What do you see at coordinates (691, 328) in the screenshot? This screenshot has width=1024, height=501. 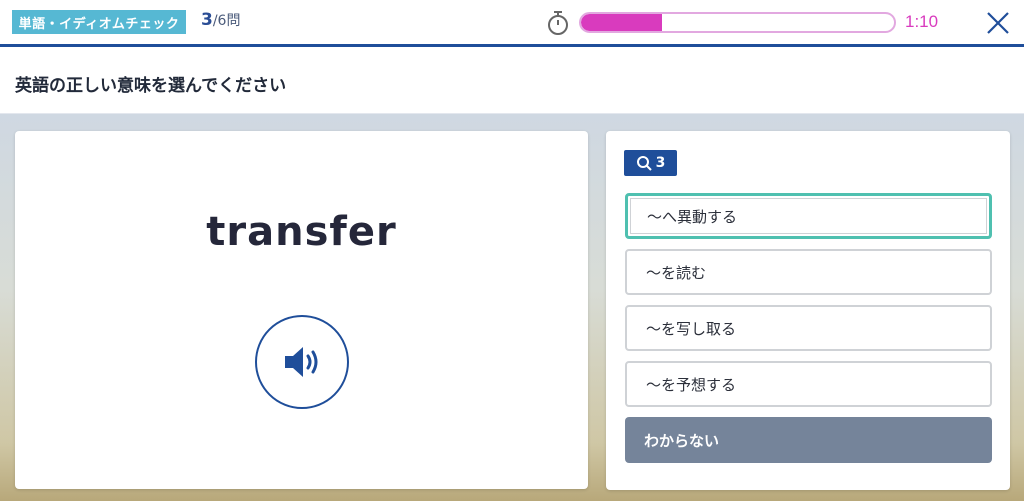 I see `choice-label: 〜を写し取る` at bounding box center [691, 328].